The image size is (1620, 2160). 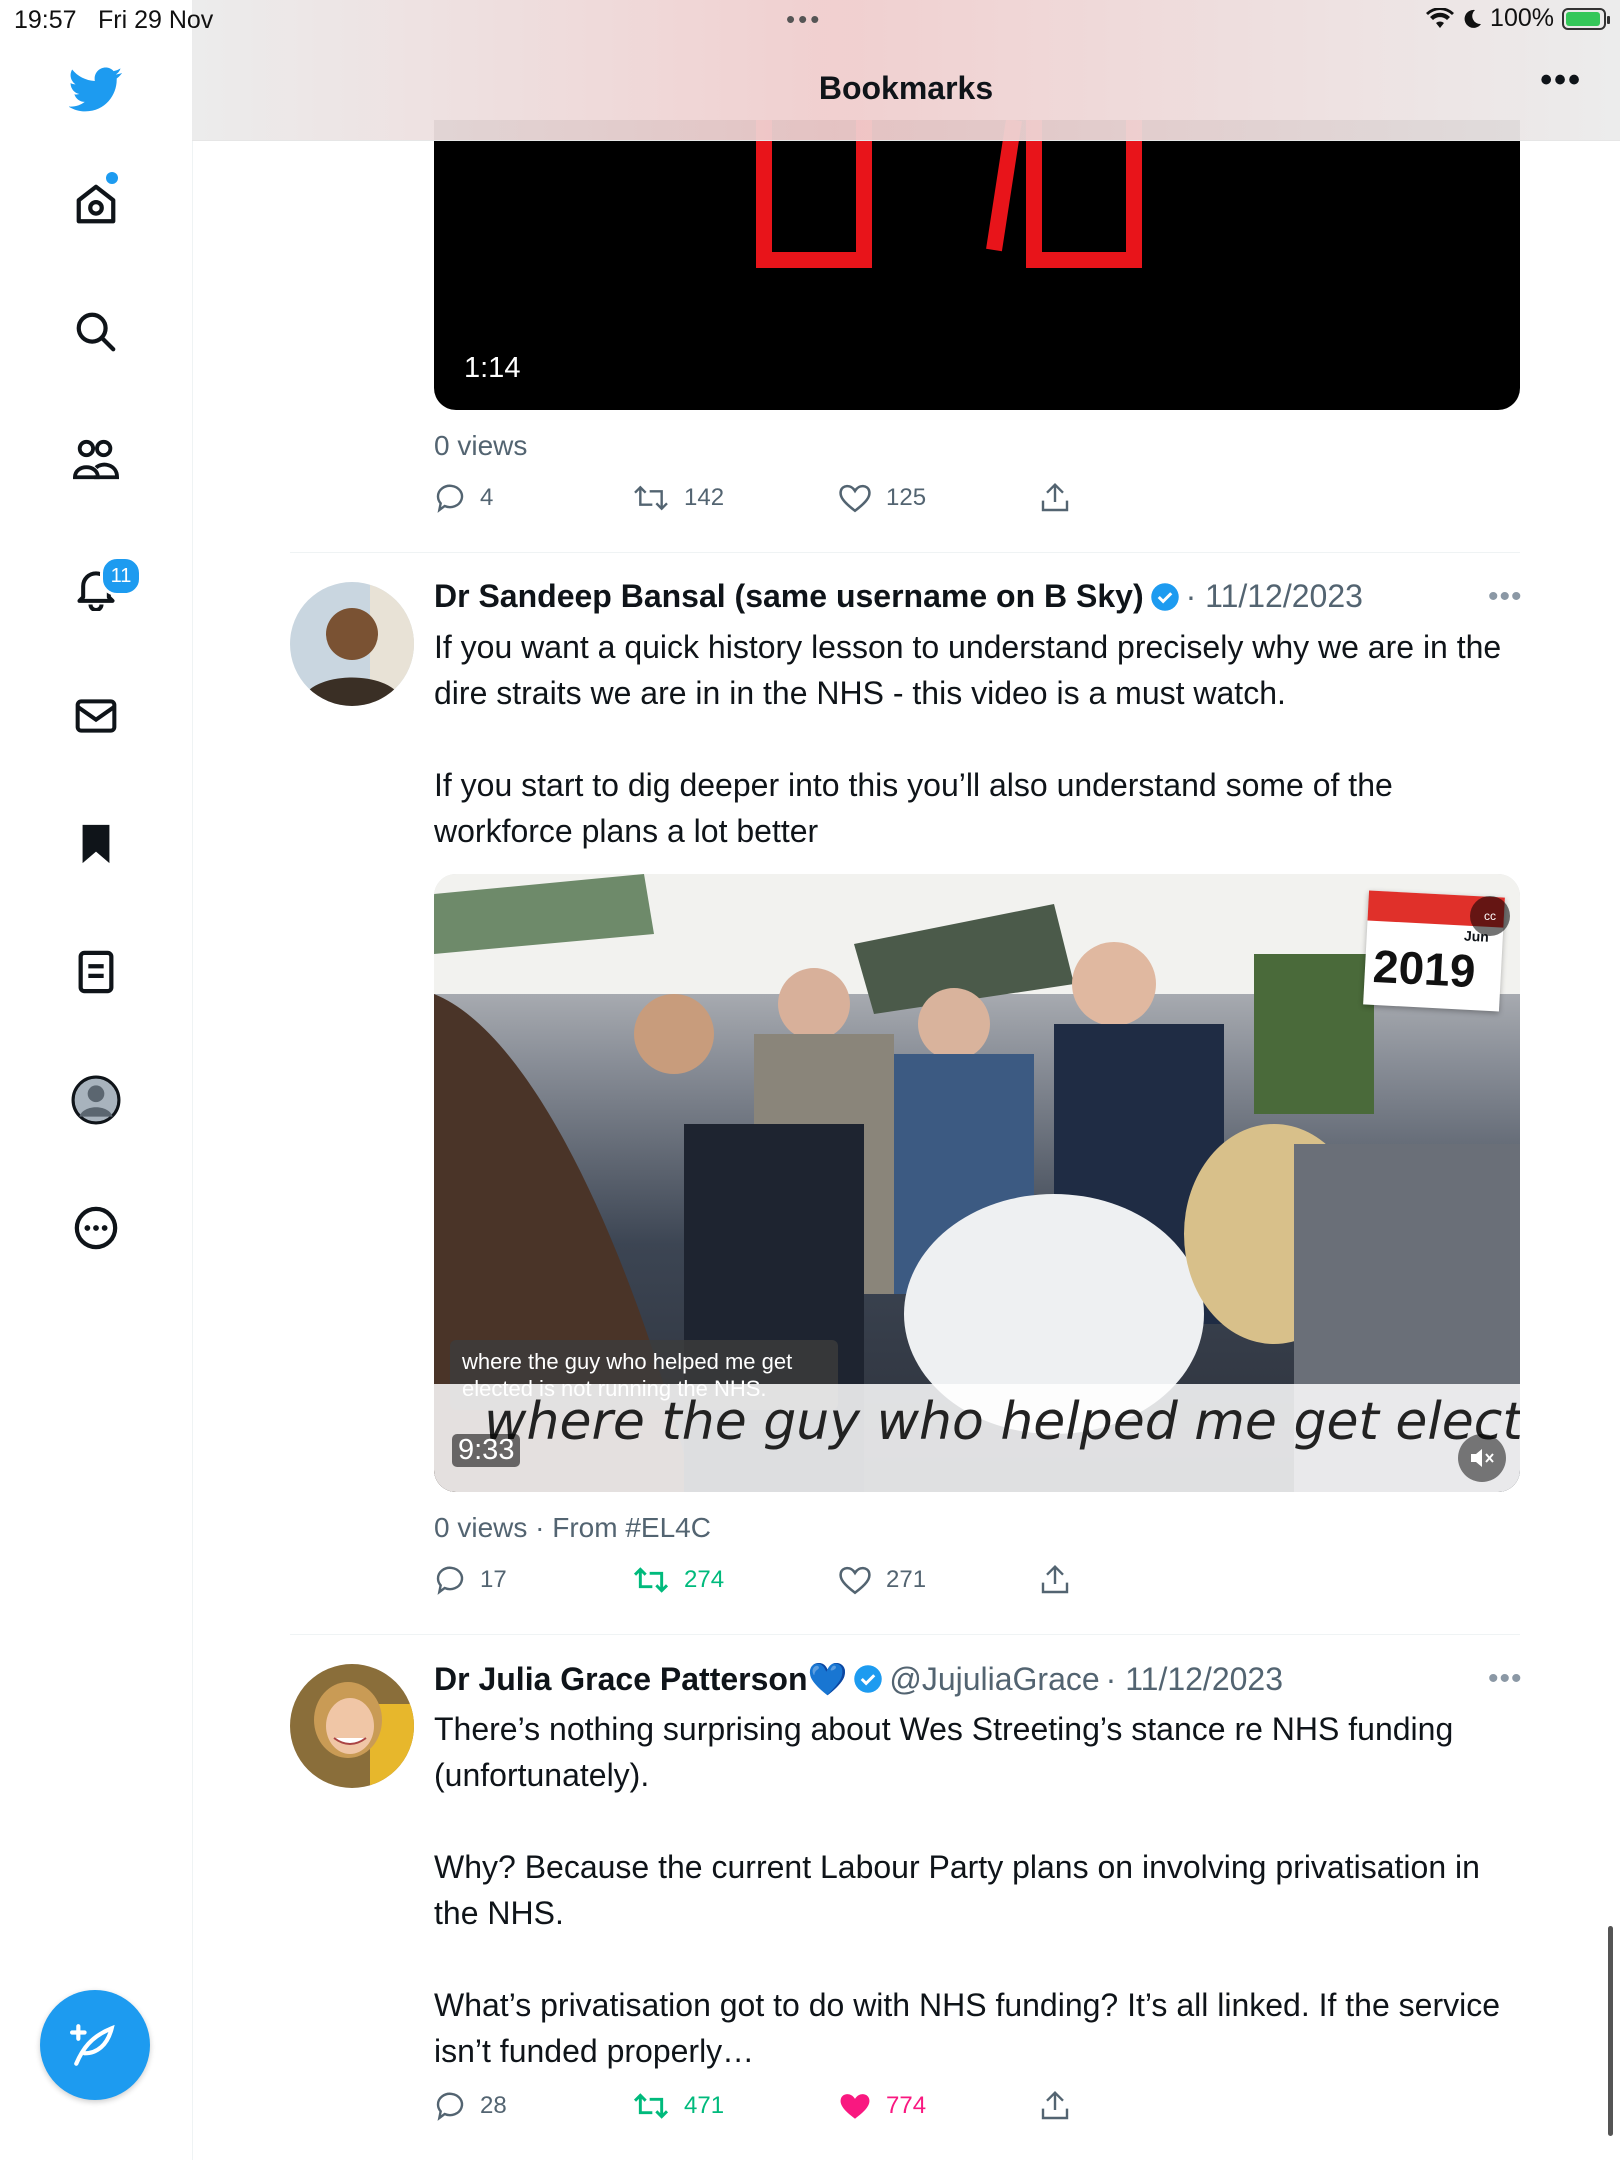 What do you see at coordinates (572, 1528) in the screenshot?
I see `view-count: 0 views · From #EL4C` at bounding box center [572, 1528].